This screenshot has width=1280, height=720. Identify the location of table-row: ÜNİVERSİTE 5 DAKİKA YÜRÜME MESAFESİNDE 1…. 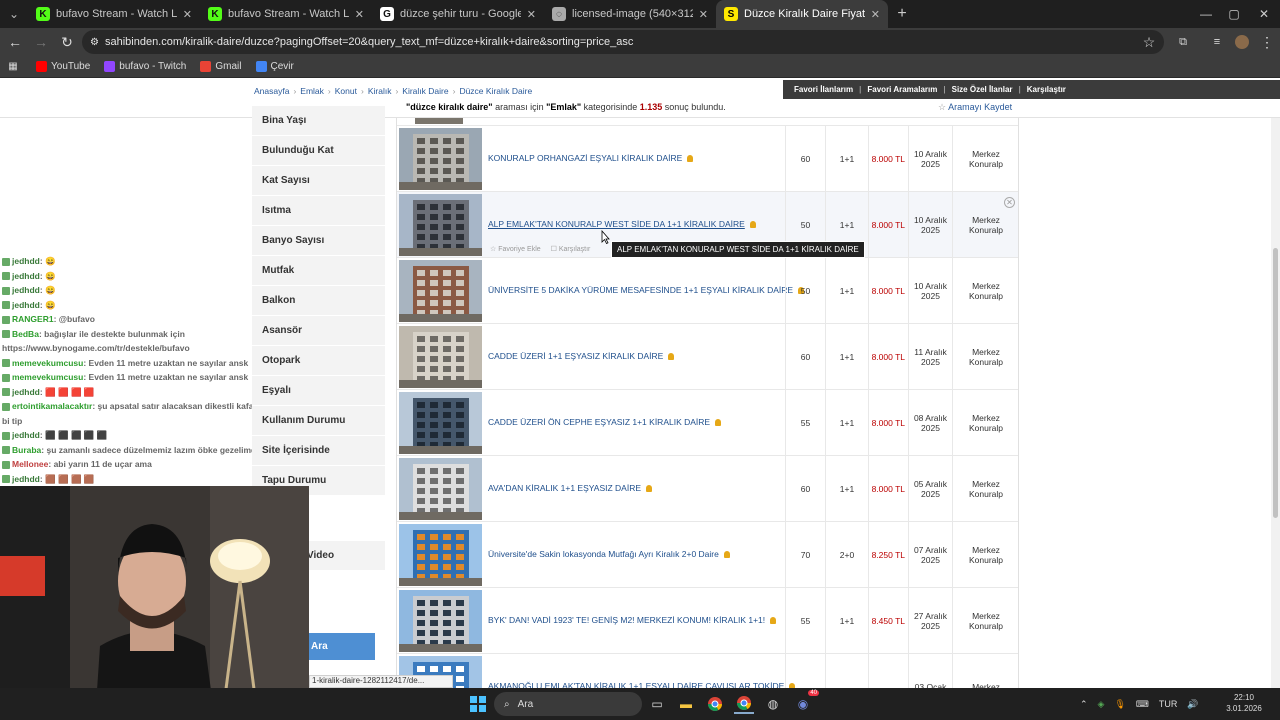
(707, 291).